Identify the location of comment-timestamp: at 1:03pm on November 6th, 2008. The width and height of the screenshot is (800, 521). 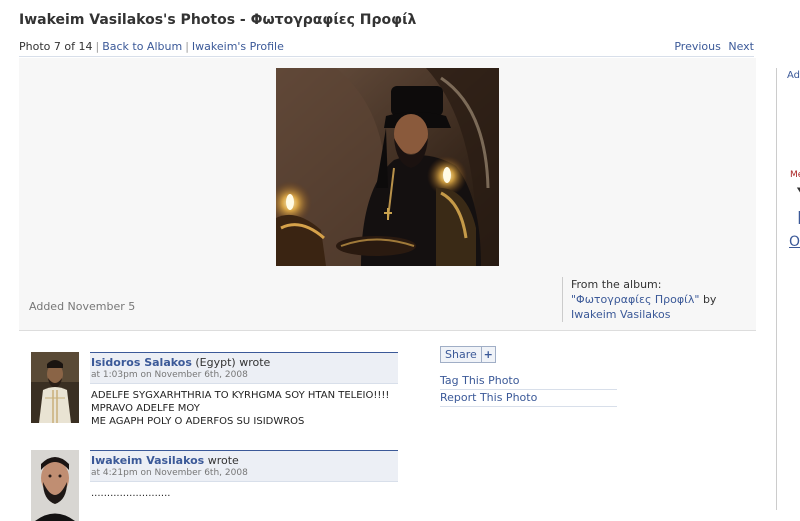
(169, 375).